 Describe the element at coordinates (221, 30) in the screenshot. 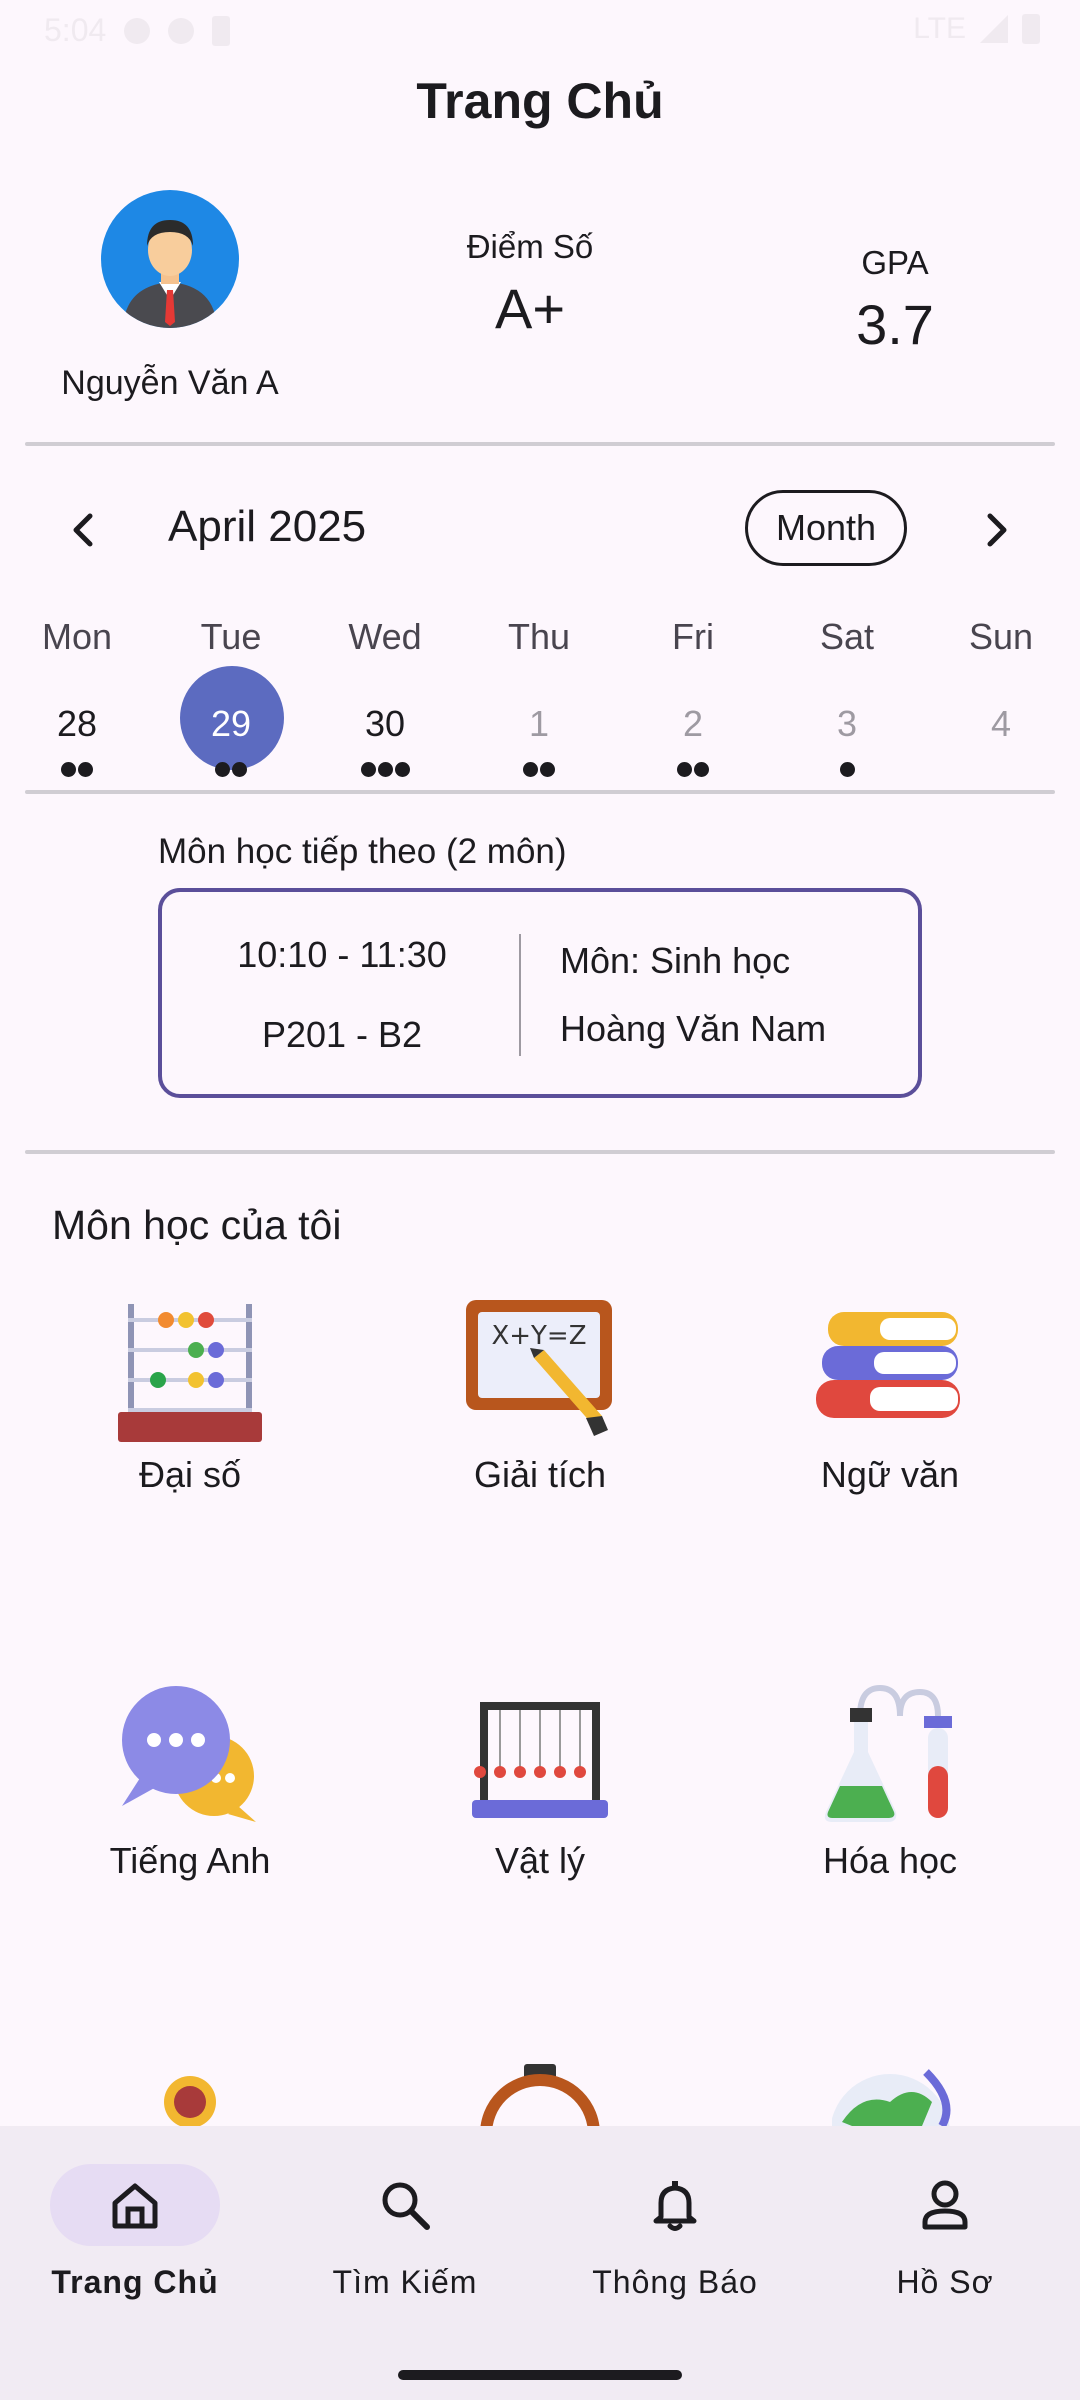

I see `sd-card-icon` at that location.